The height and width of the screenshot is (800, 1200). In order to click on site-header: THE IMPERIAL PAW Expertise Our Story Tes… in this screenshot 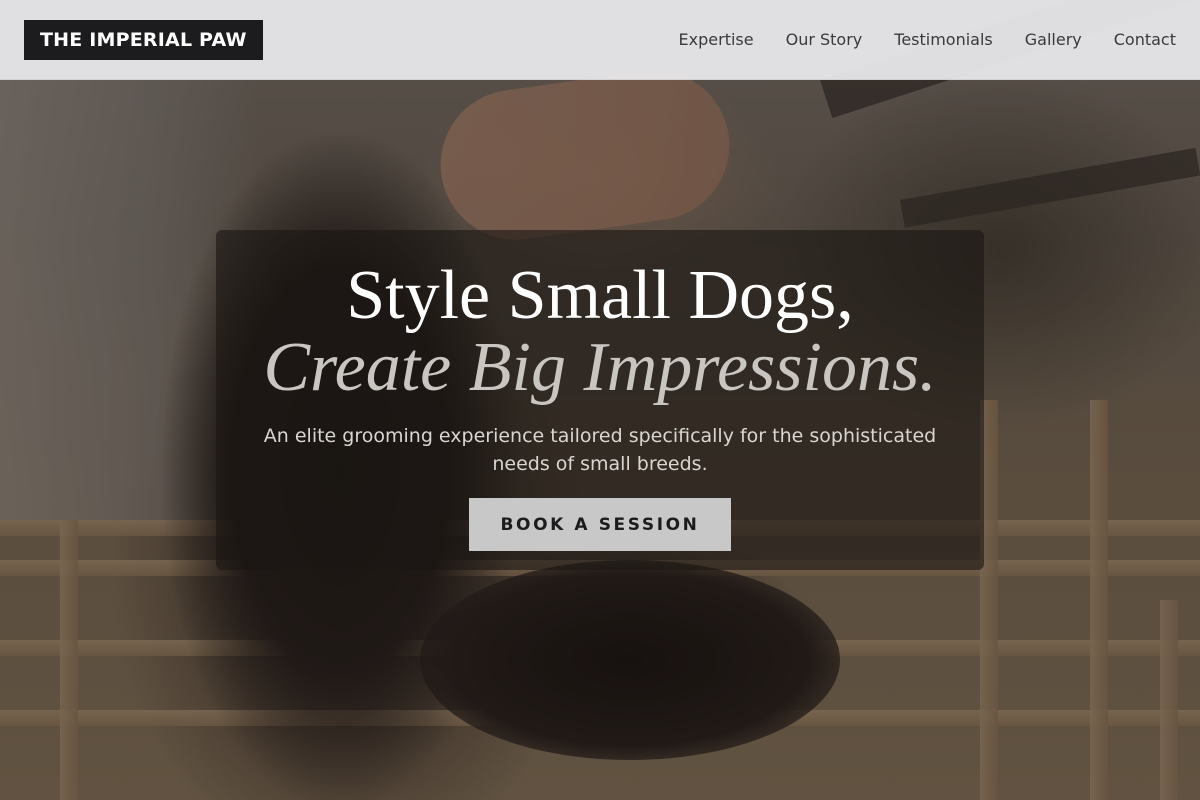, I will do `click(600, 40)`.